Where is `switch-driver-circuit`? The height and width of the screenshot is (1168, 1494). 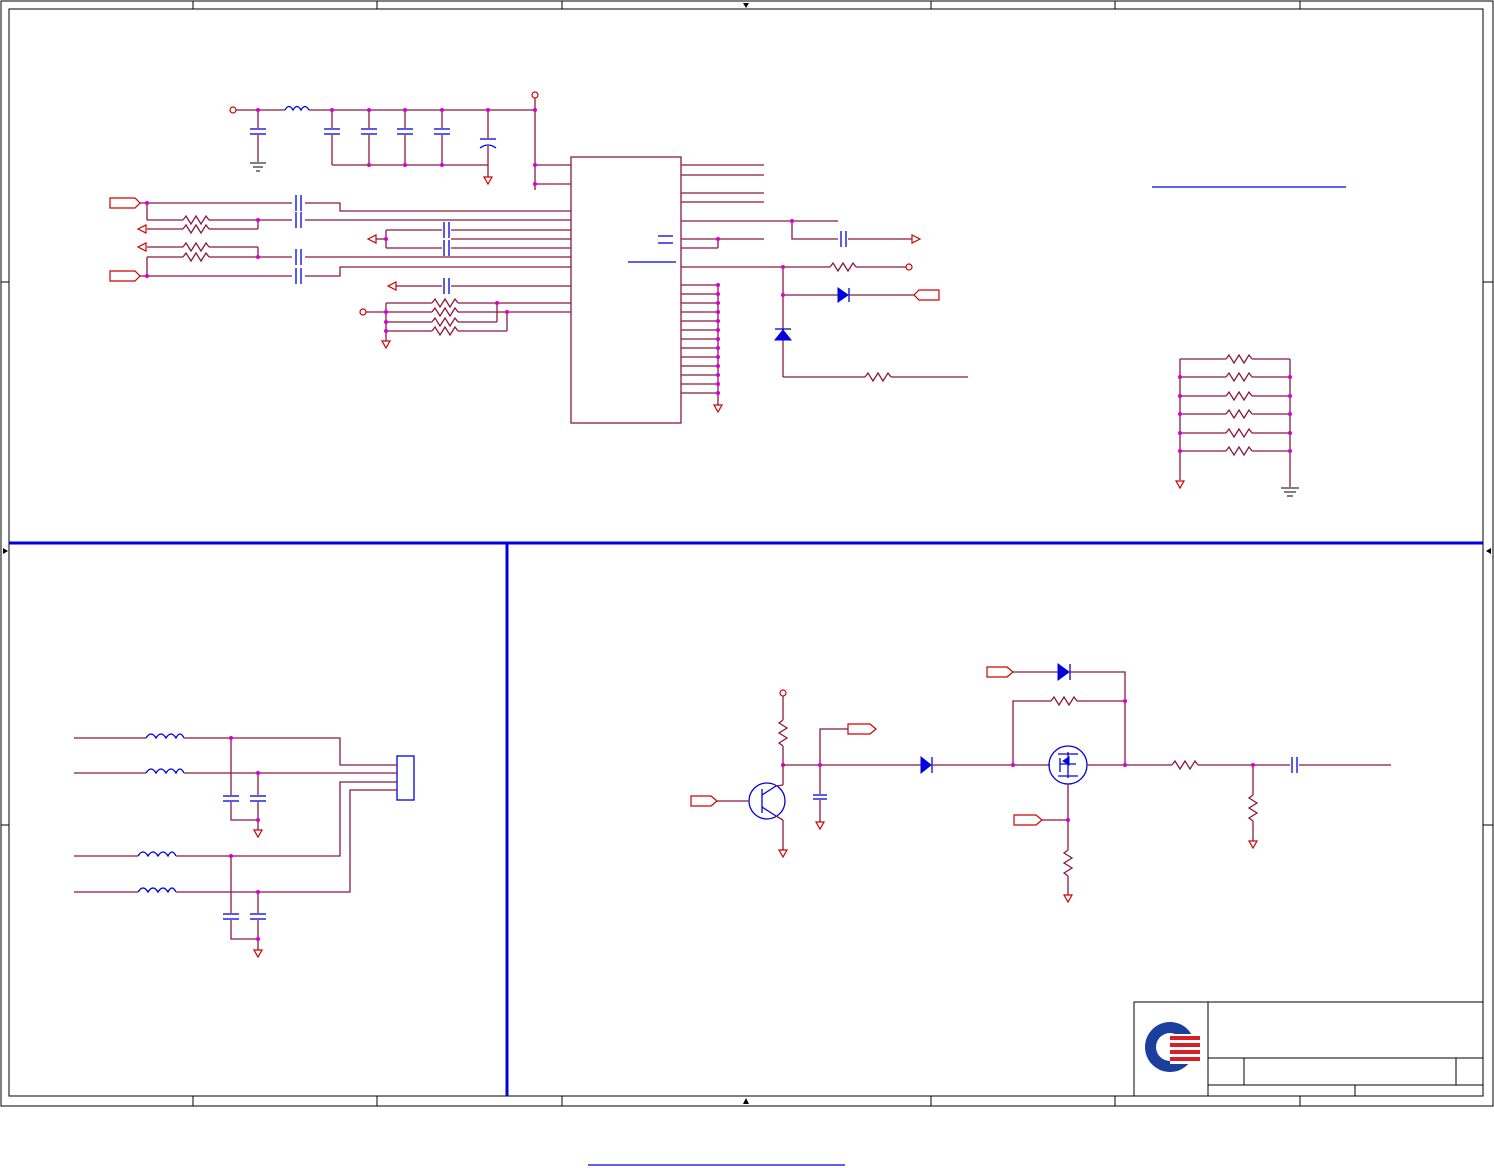
switch-driver-circuit is located at coordinates (1040, 783).